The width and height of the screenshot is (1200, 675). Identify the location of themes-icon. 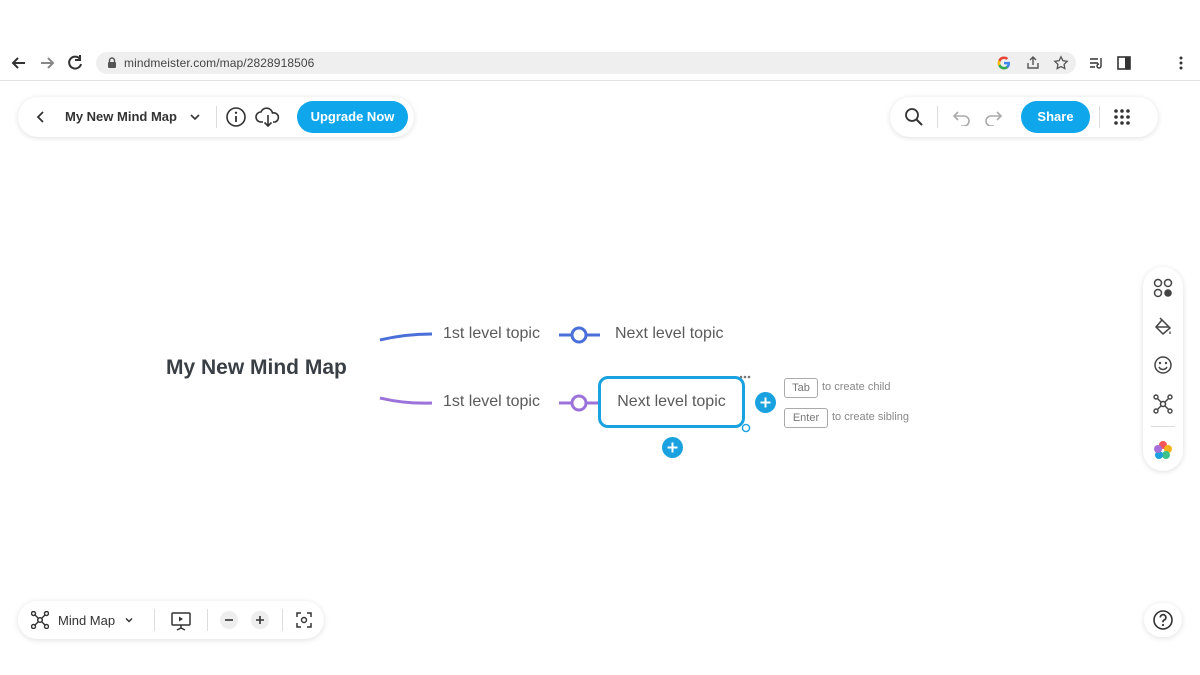
(1163, 288).